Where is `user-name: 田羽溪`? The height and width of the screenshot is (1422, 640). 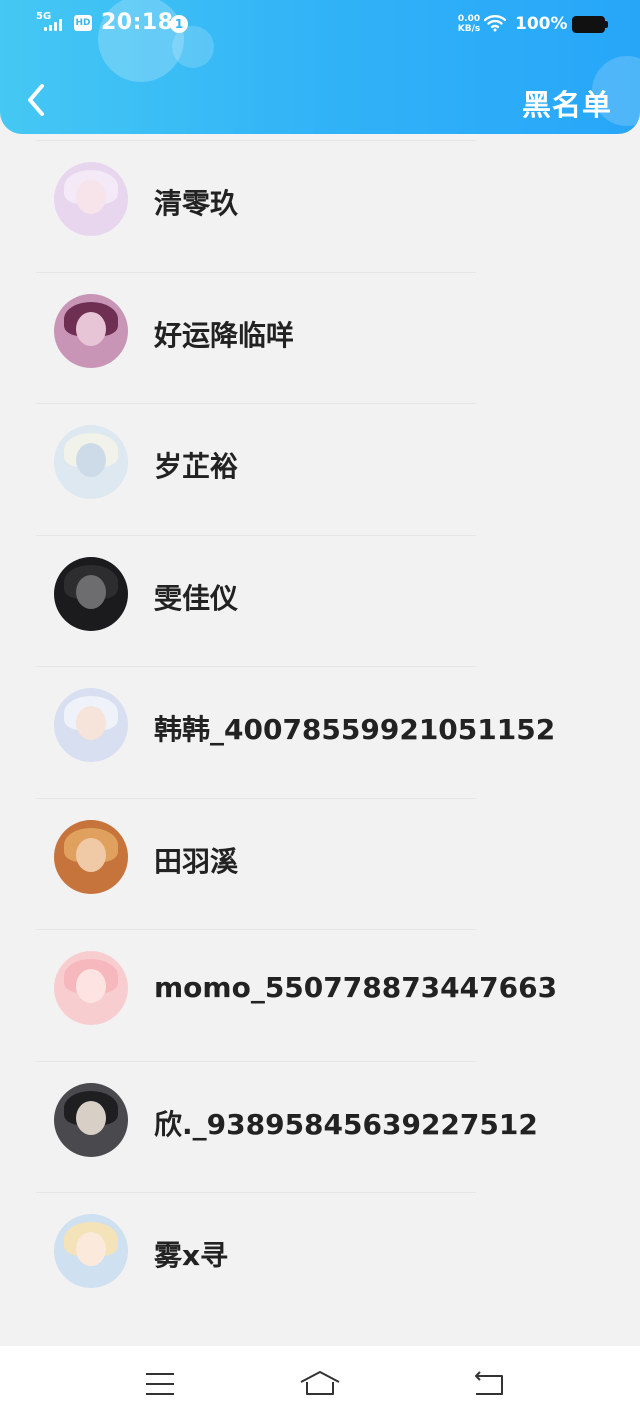
user-name: 田羽溪 is located at coordinates (196, 861).